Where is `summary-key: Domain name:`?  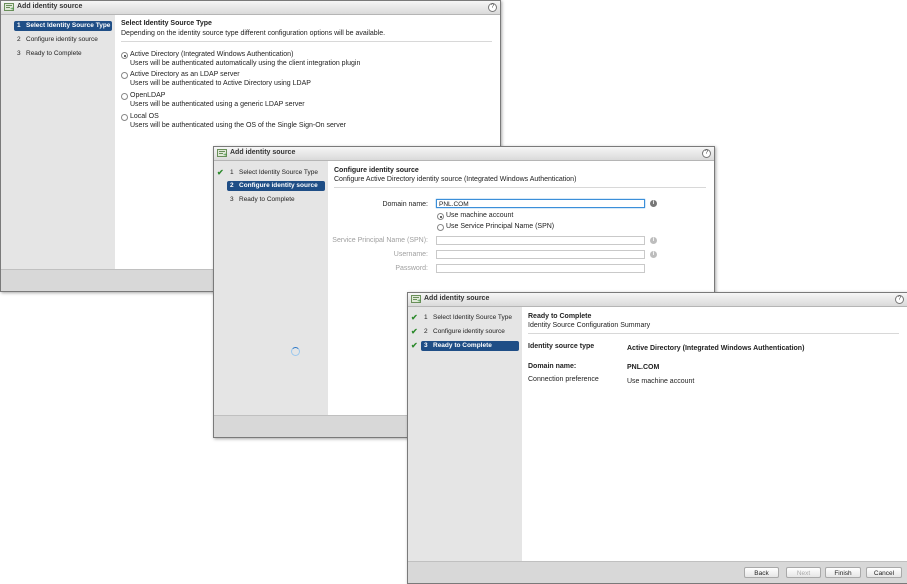
summary-key: Domain name: is located at coordinates (552, 366).